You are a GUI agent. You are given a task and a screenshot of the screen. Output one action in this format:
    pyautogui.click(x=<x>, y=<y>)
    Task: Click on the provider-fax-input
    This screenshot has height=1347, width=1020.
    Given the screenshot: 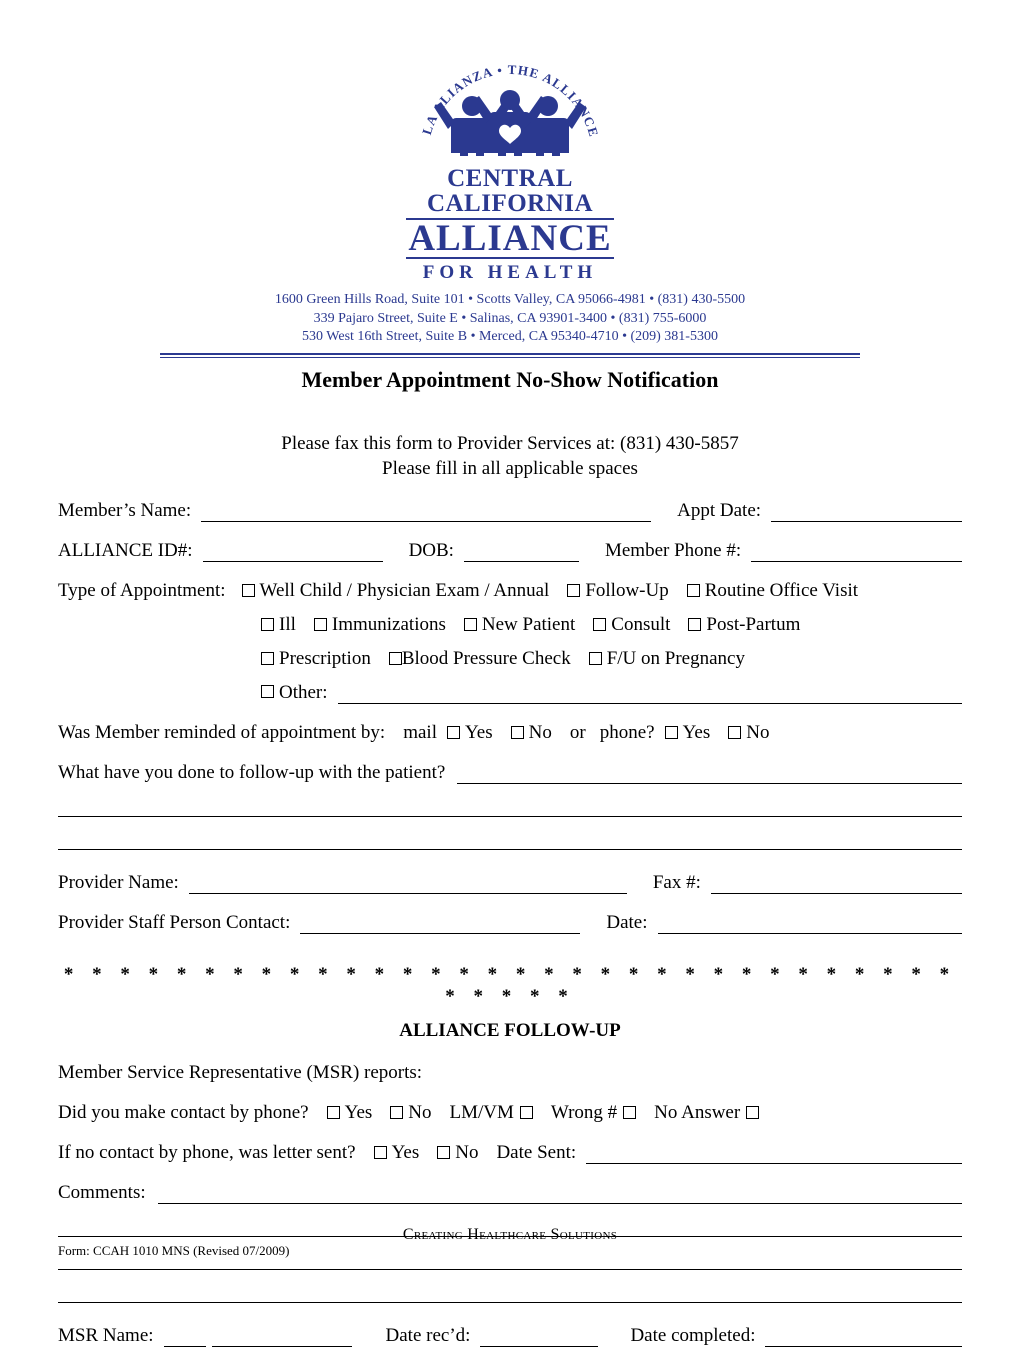 What is the action you would take?
    pyautogui.click(x=836, y=884)
    